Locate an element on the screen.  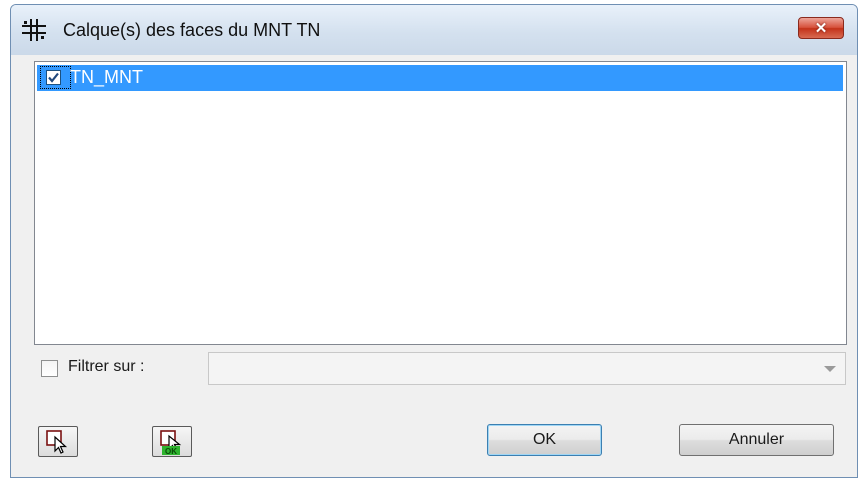
checkmark-icon is located at coordinates (53, 77).